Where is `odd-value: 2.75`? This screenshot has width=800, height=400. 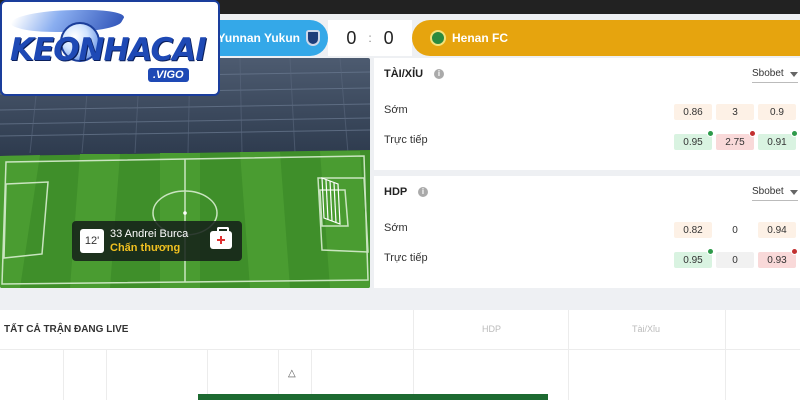 odd-value: 2.75 is located at coordinates (735, 142).